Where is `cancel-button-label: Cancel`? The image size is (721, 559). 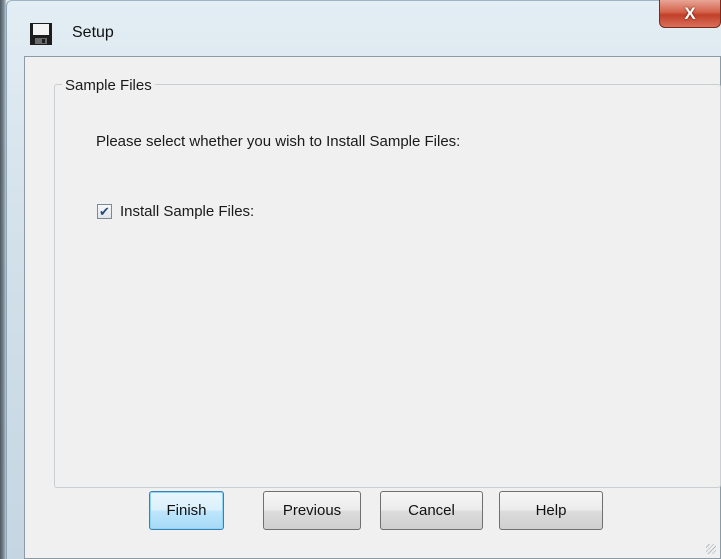
cancel-button-label: Cancel is located at coordinates (431, 510).